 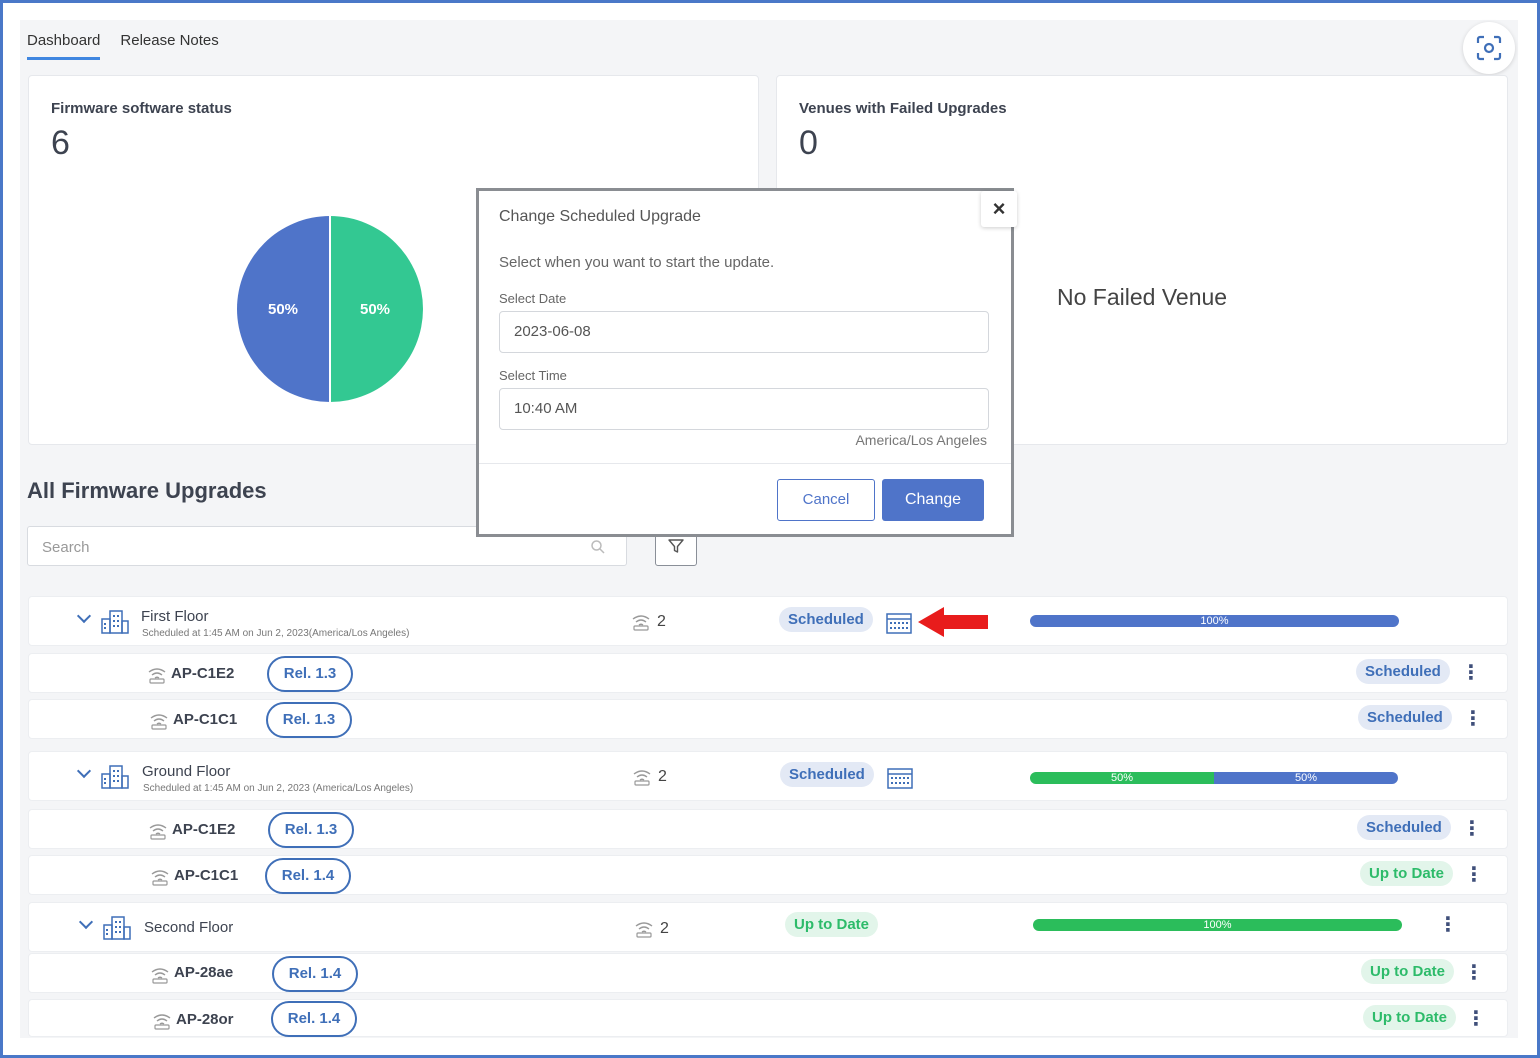 What do you see at coordinates (999, 209) in the screenshot?
I see `close-icon: ×` at bounding box center [999, 209].